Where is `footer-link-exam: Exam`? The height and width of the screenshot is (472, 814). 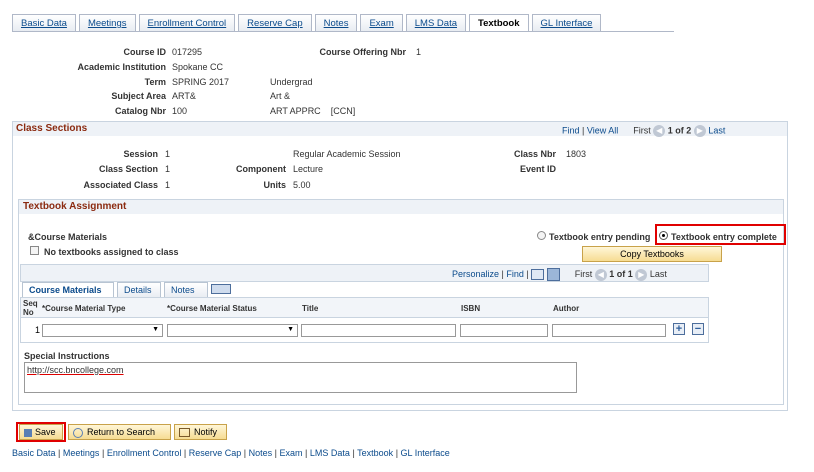
footer-link-exam: Exam is located at coordinates (291, 453).